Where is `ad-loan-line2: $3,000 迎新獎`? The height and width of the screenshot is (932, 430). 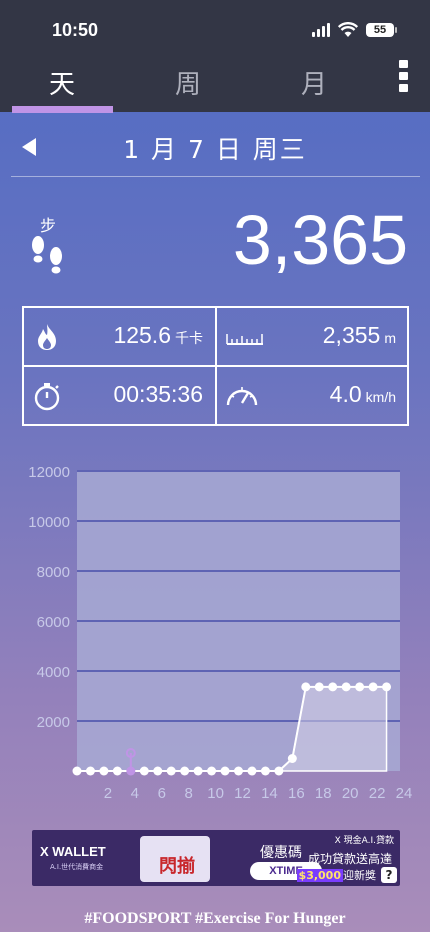
ad-loan-line2: $3,000 迎新獎 is located at coordinates (336, 875).